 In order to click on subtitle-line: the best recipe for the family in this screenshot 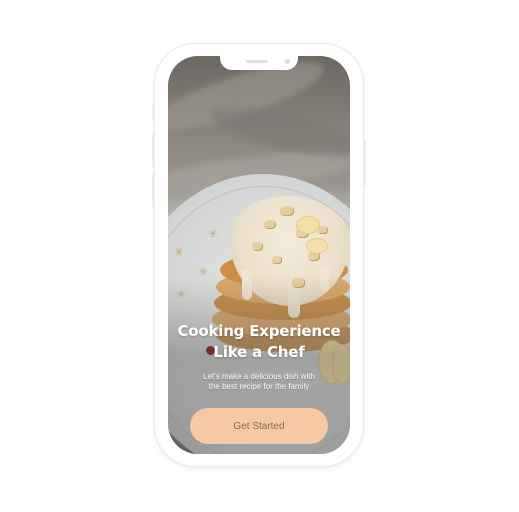, I will do `click(259, 386)`.